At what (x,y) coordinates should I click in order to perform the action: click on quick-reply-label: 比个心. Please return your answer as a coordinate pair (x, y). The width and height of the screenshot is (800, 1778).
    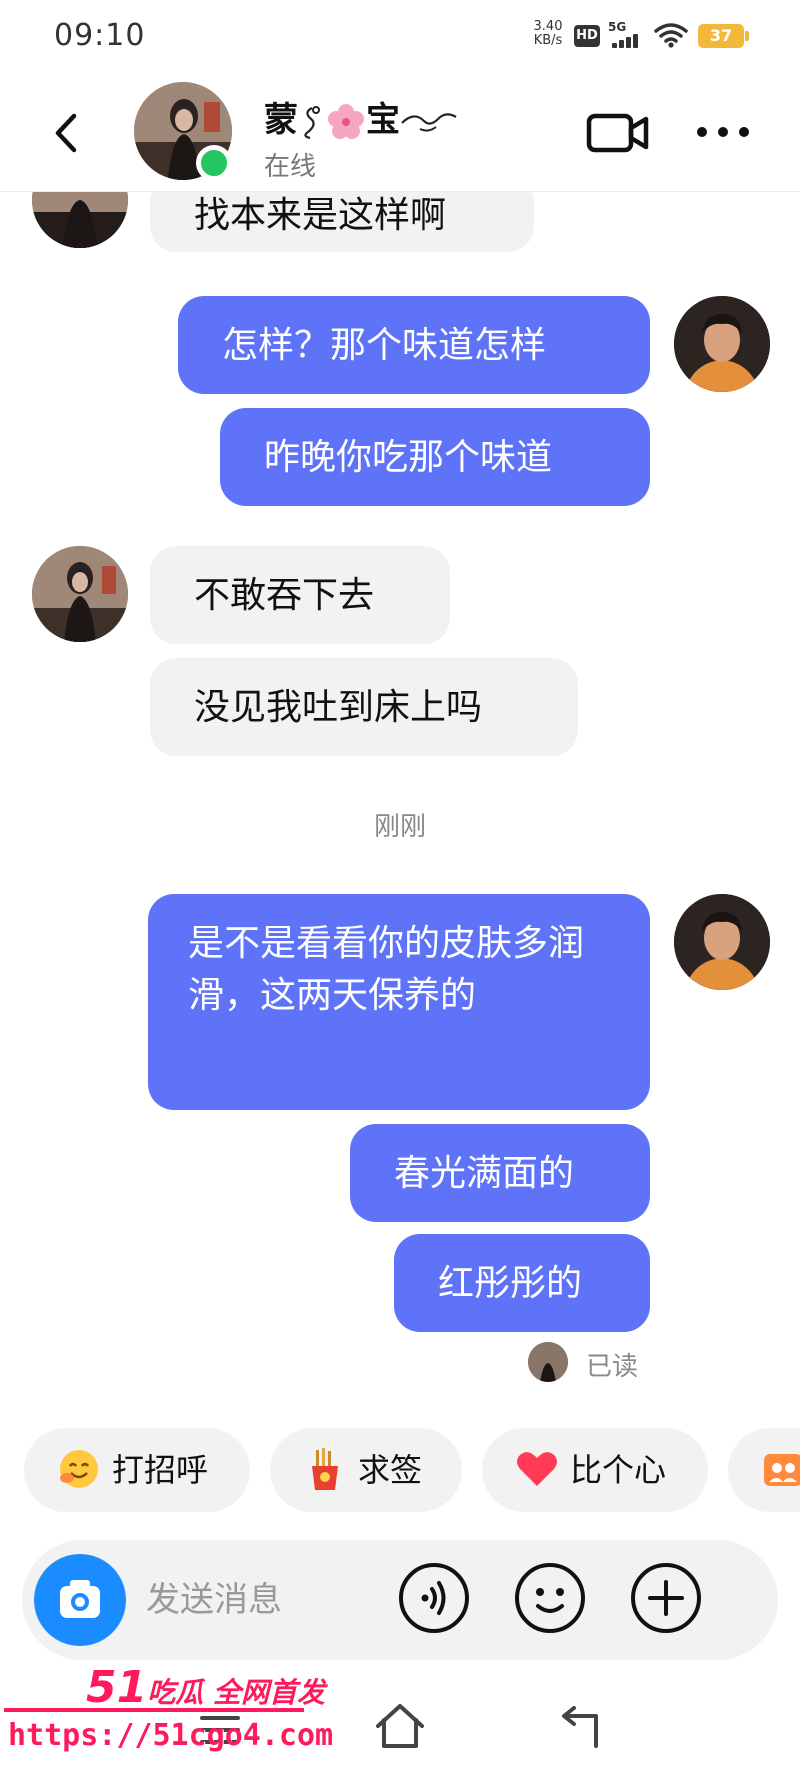
    Looking at the image, I should click on (618, 1470).